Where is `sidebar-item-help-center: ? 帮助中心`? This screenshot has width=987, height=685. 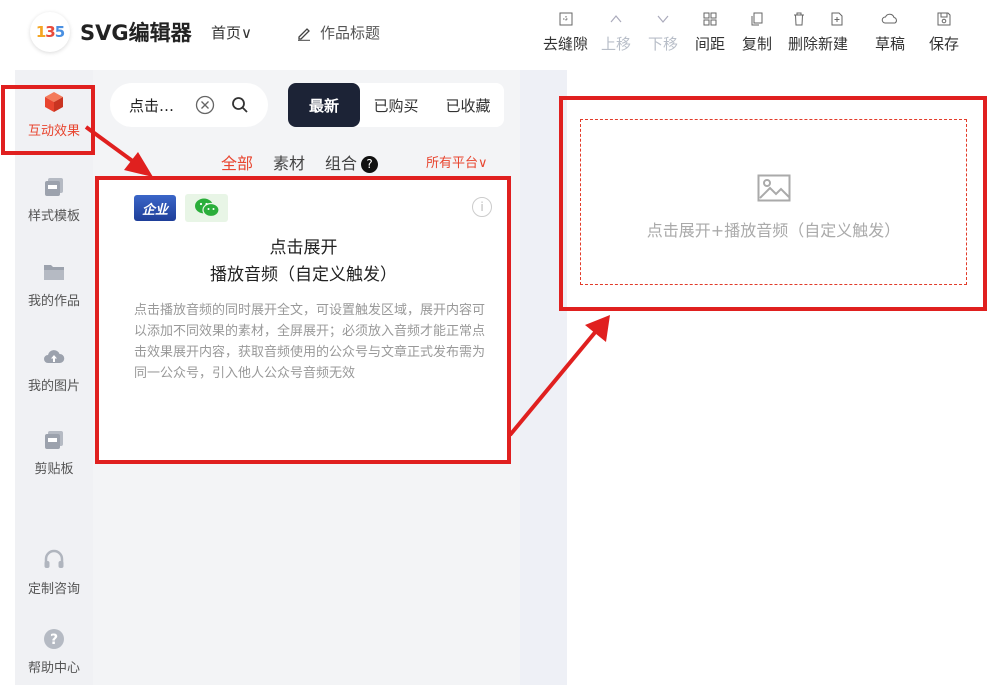 sidebar-item-help-center: ? 帮助中心 is located at coordinates (54, 651).